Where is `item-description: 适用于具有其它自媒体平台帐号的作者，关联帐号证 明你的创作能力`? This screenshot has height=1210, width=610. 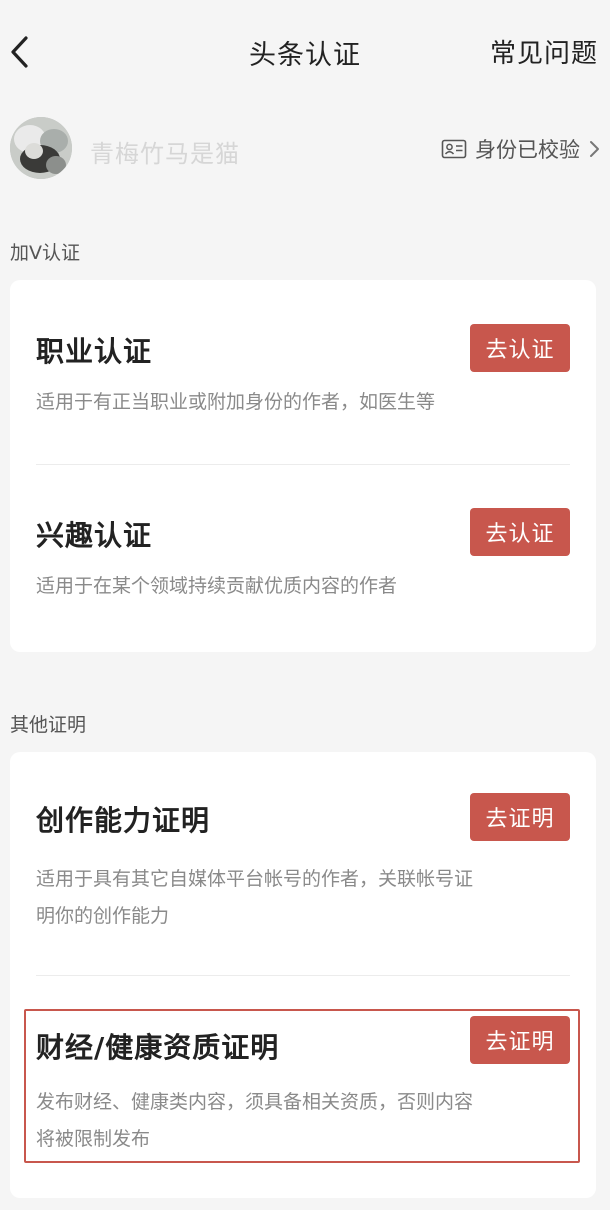
item-description: 适用于具有其它自媒体平台帐号的作者，关联帐号证 明你的创作能力 is located at coordinates (296, 898).